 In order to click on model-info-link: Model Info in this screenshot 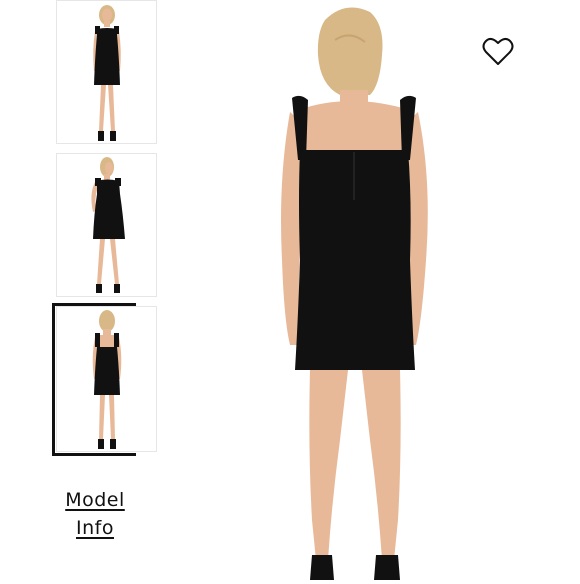, I will do `click(95, 514)`.